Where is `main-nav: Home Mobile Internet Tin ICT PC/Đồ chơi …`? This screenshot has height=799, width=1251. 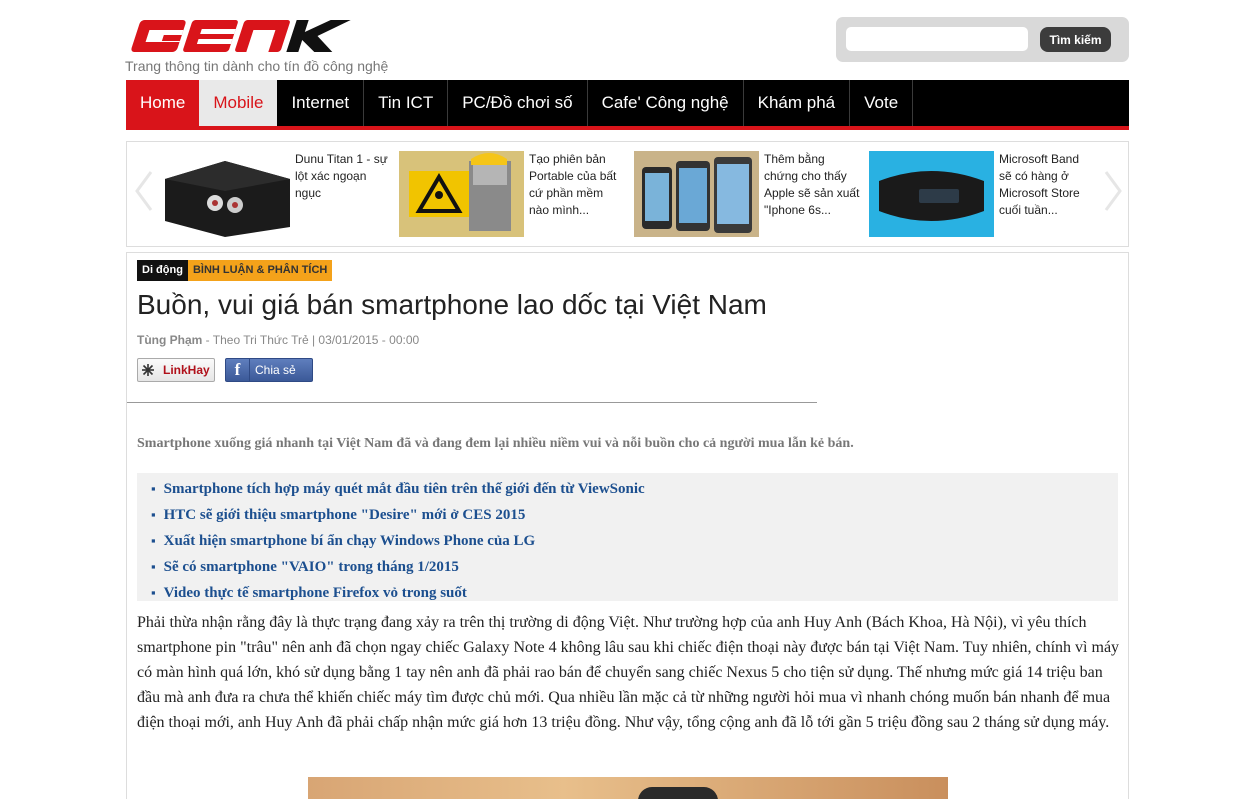
main-nav: Home Mobile Internet Tin ICT PC/Đồ chơi … is located at coordinates (627, 103).